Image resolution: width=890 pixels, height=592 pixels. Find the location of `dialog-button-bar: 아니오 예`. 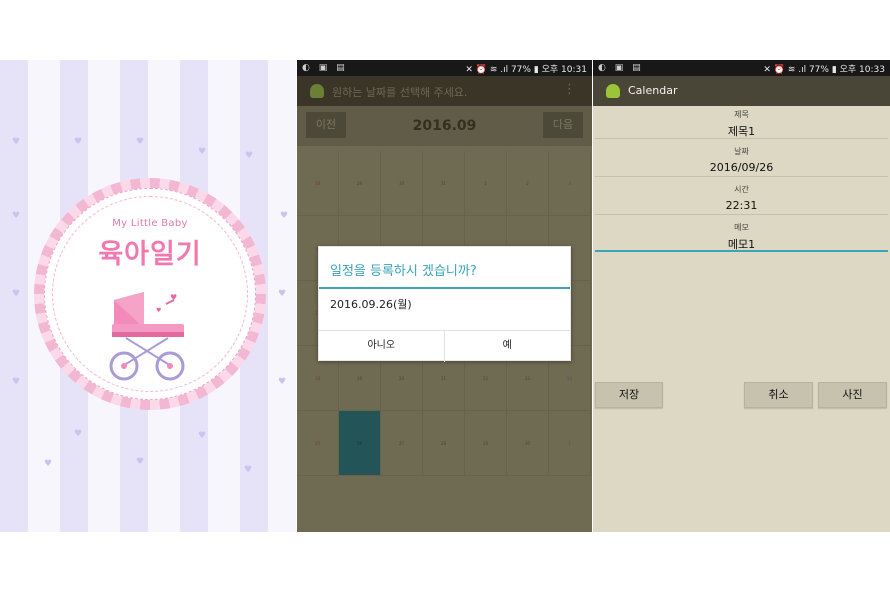

dialog-button-bar: 아니오 예 is located at coordinates (445, 346).